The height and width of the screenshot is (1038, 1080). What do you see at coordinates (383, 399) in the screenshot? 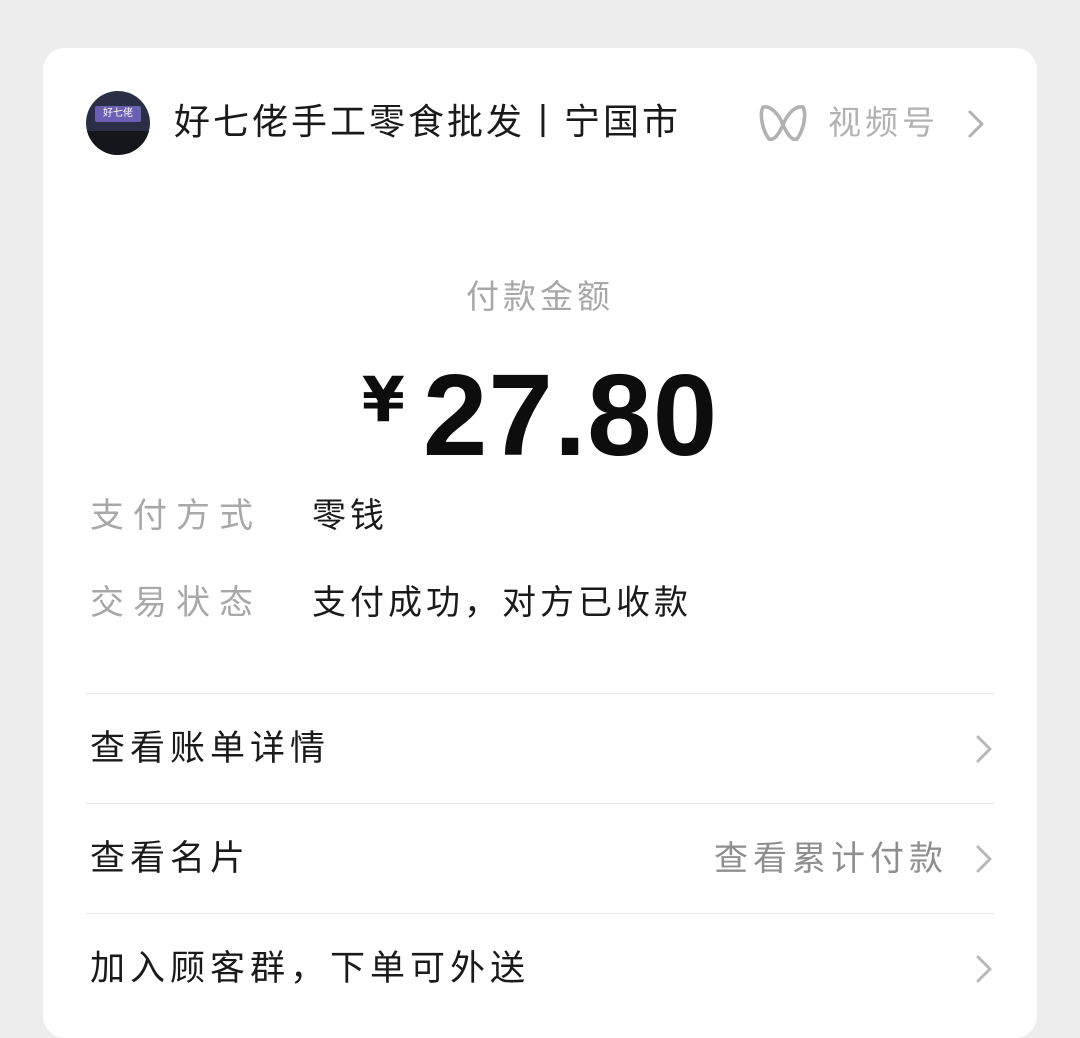
I see `currency-symbol: ¥` at bounding box center [383, 399].